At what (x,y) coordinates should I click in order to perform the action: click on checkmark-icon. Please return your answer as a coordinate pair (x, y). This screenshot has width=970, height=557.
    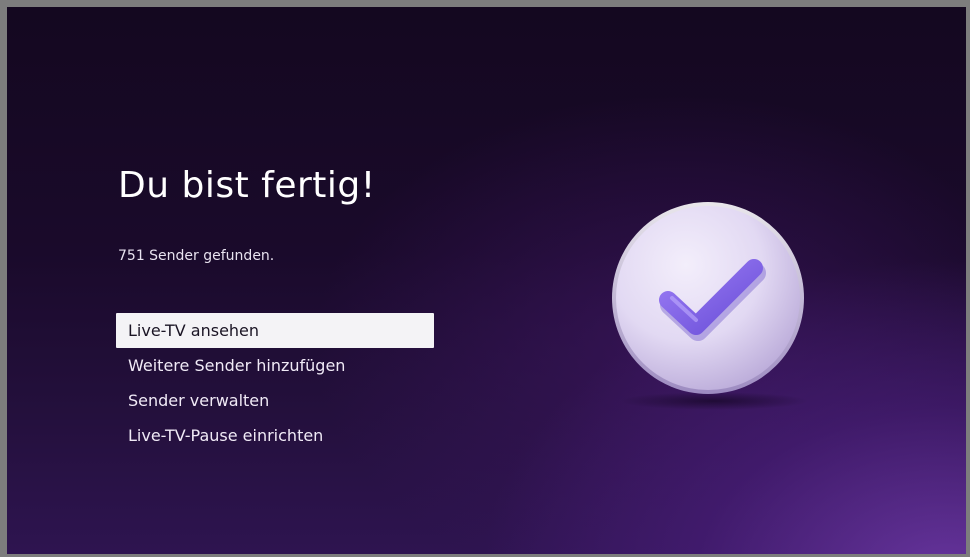
    Looking at the image, I should click on (708, 298).